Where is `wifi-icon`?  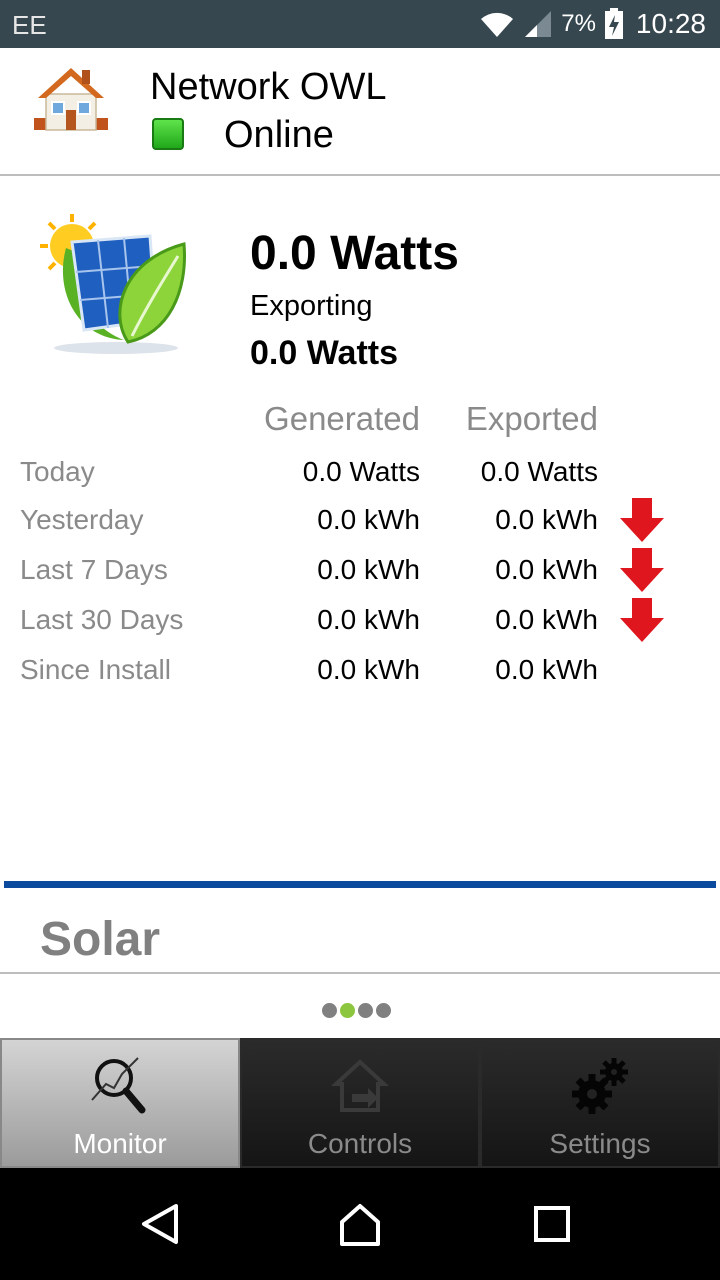
wifi-icon is located at coordinates (497, 24).